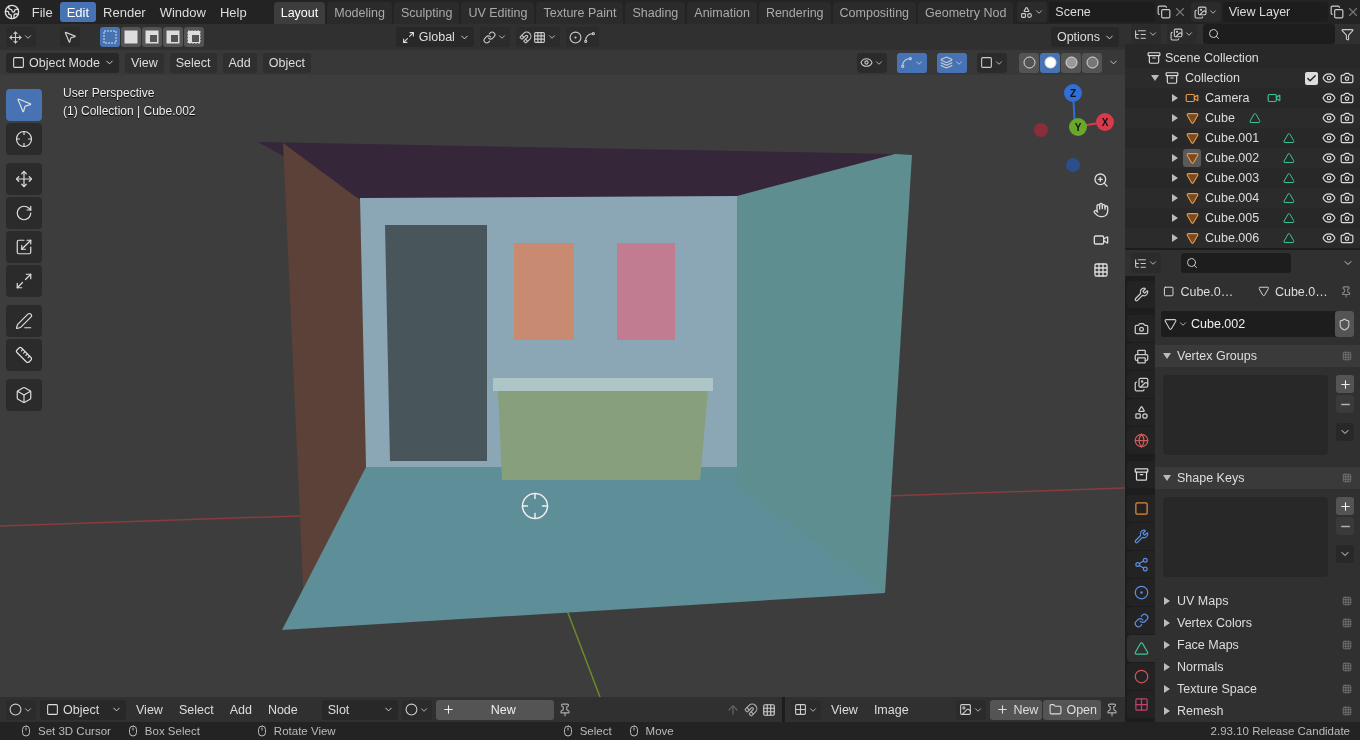 This screenshot has height=740, width=1360. What do you see at coordinates (722, 13) in the screenshot?
I see `workspace-tab: Animation` at bounding box center [722, 13].